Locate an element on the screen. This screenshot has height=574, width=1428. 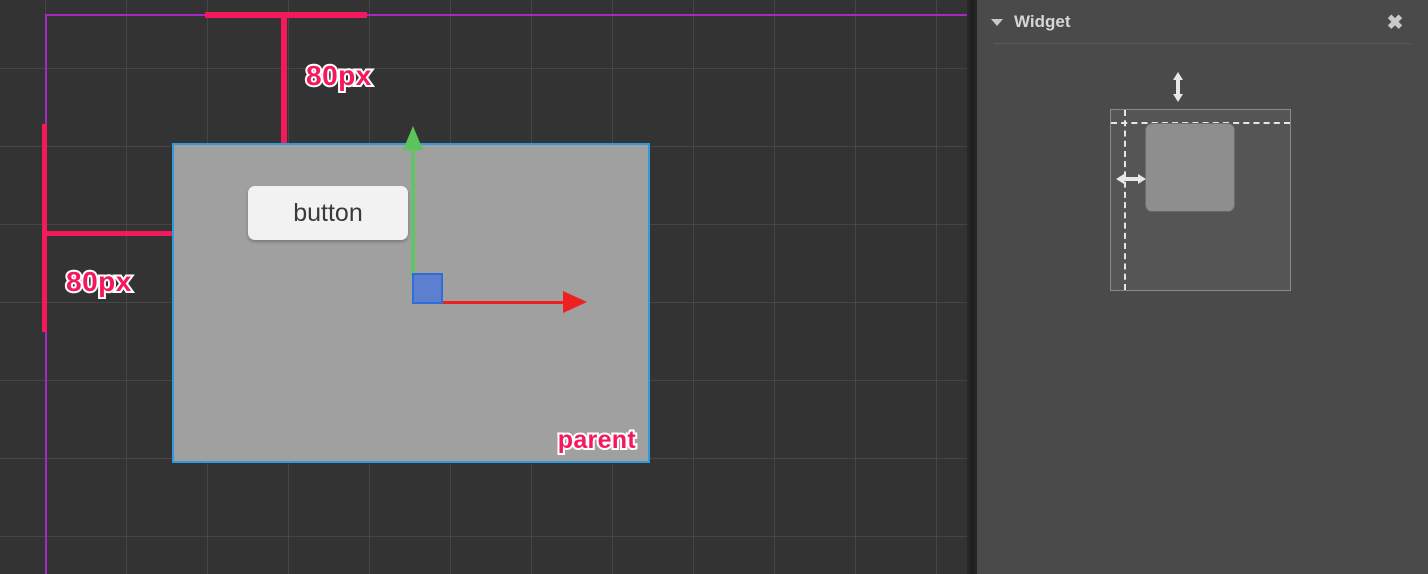
close-icon: ✖ is located at coordinates (1395, 23).